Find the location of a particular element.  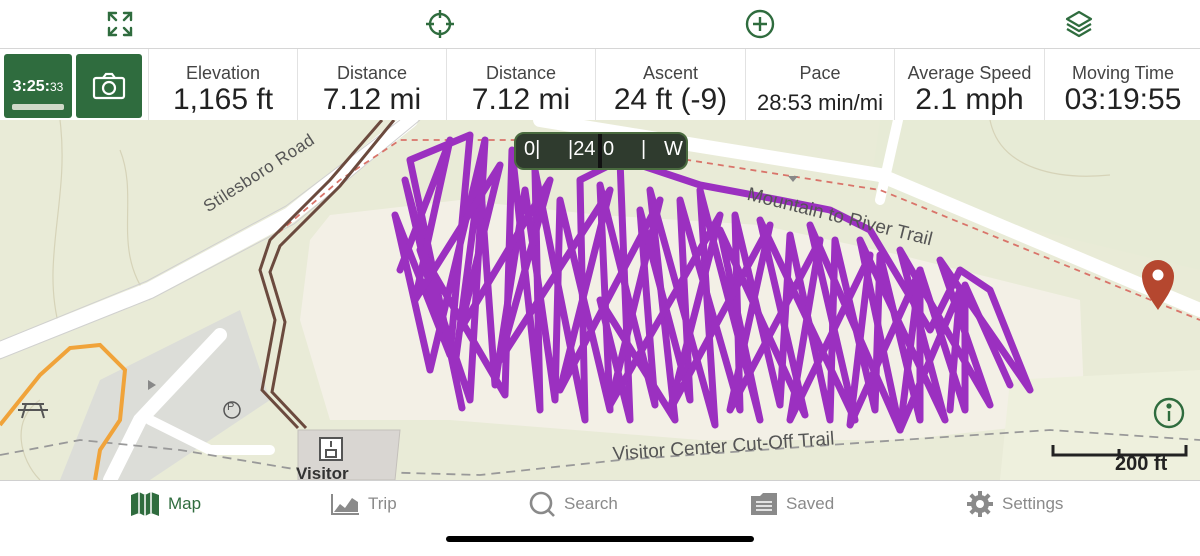

info-button is located at coordinates (1169, 413).